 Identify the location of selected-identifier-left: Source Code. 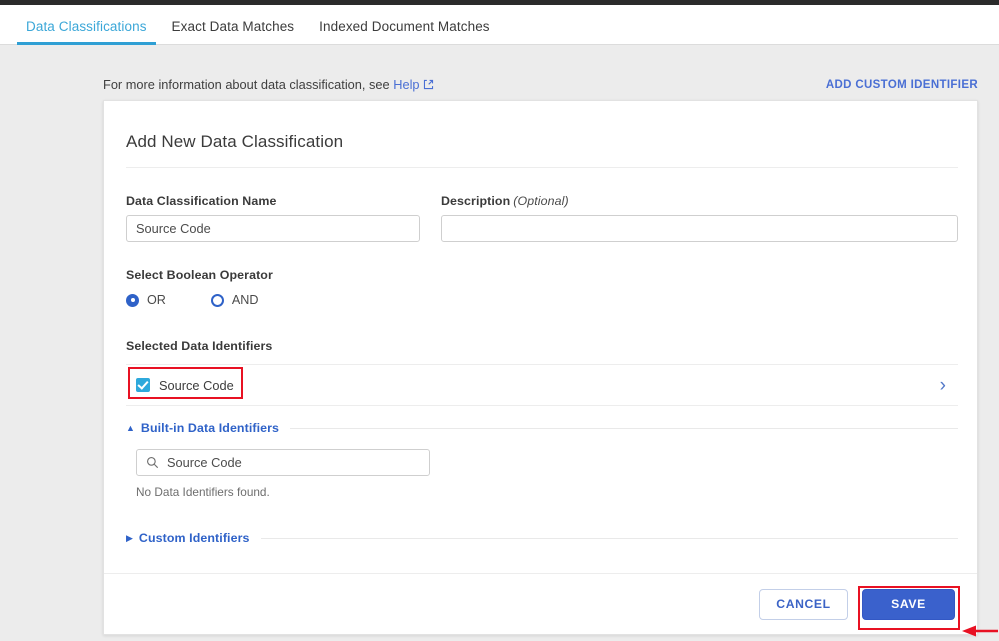
(185, 385).